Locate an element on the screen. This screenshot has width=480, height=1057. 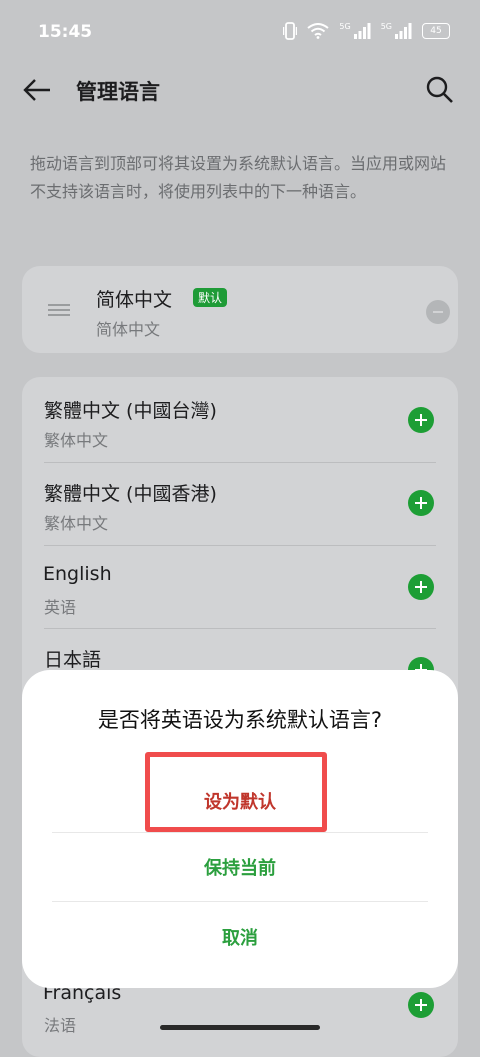
drag-handle-icon is located at coordinates (59, 310).